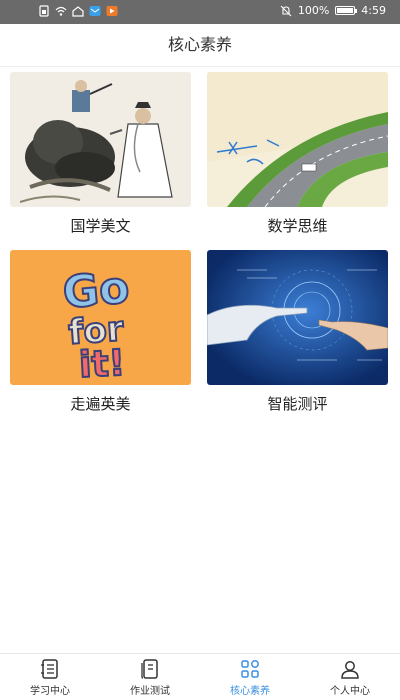  Describe the element at coordinates (350, 669) in the screenshot. I see `profile-icon` at that location.